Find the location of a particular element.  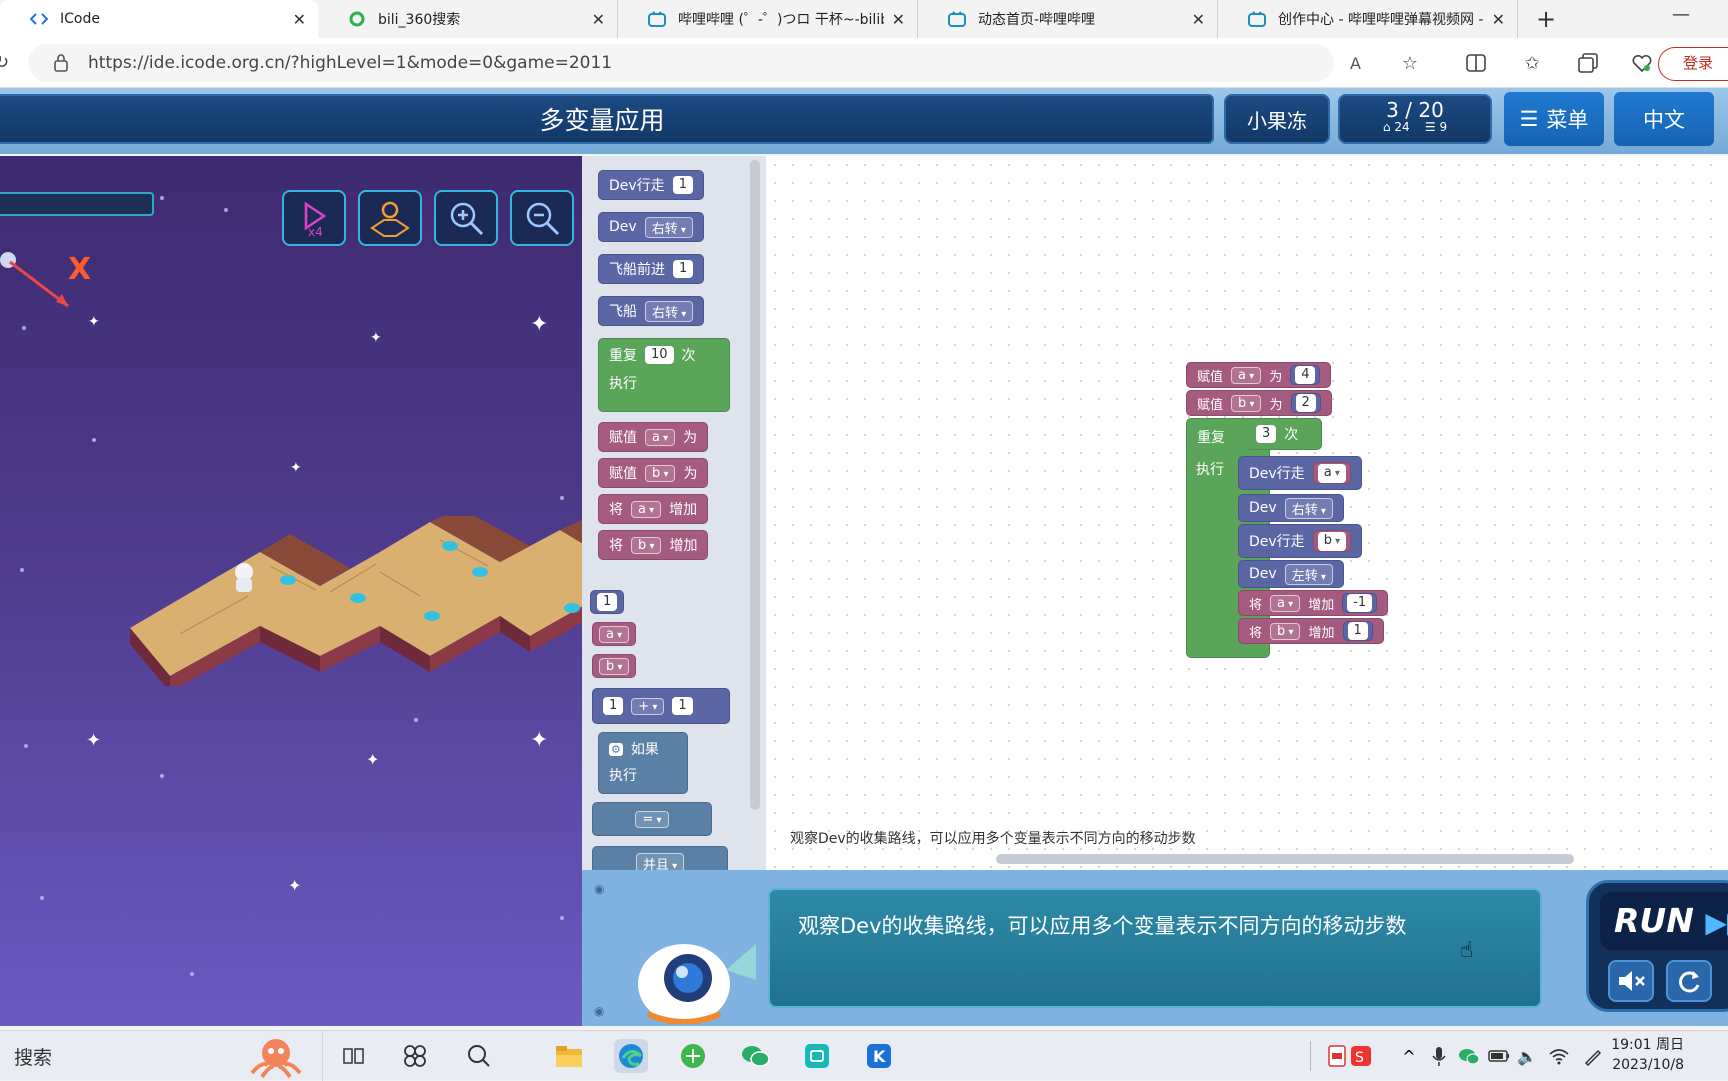

tab-bilibili-creator: 创作中心 - 哔哩哔哩弹幕视频网 - ✕ is located at coordinates (1368, 19).